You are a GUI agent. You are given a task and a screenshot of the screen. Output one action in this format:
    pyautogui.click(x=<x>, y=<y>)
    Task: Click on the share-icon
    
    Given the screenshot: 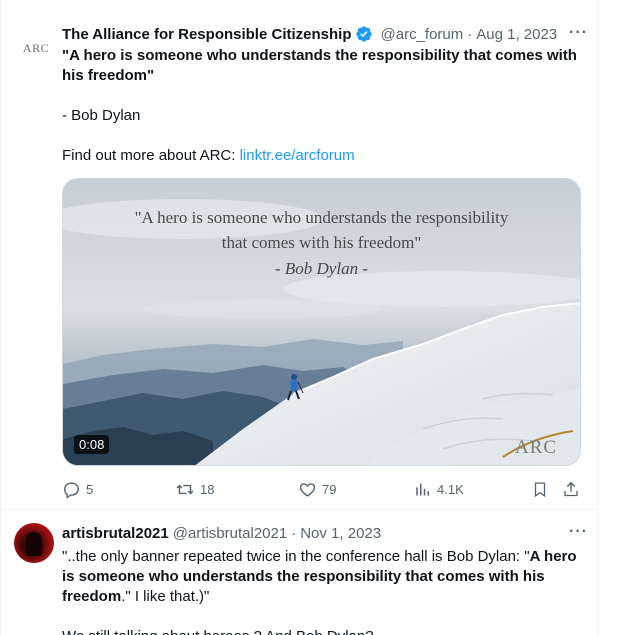 What is the action you would take?
    pyautogui.click(x=571, y=488)
    